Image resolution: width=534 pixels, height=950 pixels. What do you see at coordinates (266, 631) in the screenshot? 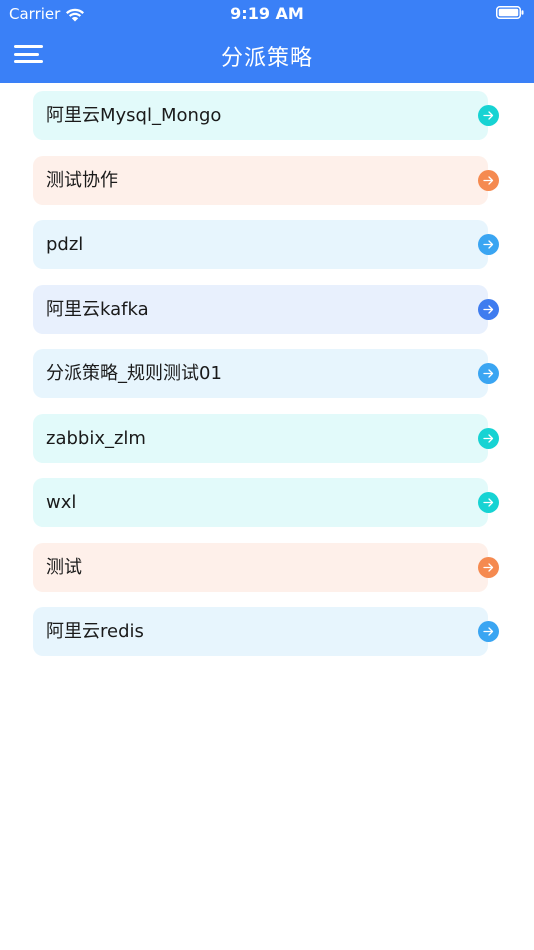
I see `strategy-list-item: 阿里云redis` at bounding box center [266, 631].